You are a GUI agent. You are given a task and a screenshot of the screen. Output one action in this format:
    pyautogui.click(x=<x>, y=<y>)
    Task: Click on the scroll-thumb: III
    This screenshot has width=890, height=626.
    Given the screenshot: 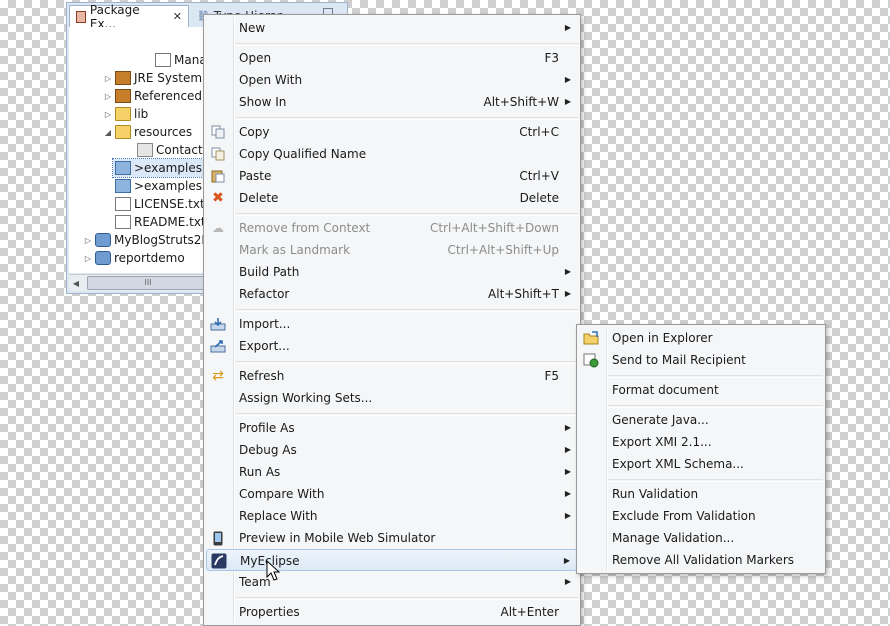 What is the action you would take?
    pyautogui.click(x=148, y=283)
    